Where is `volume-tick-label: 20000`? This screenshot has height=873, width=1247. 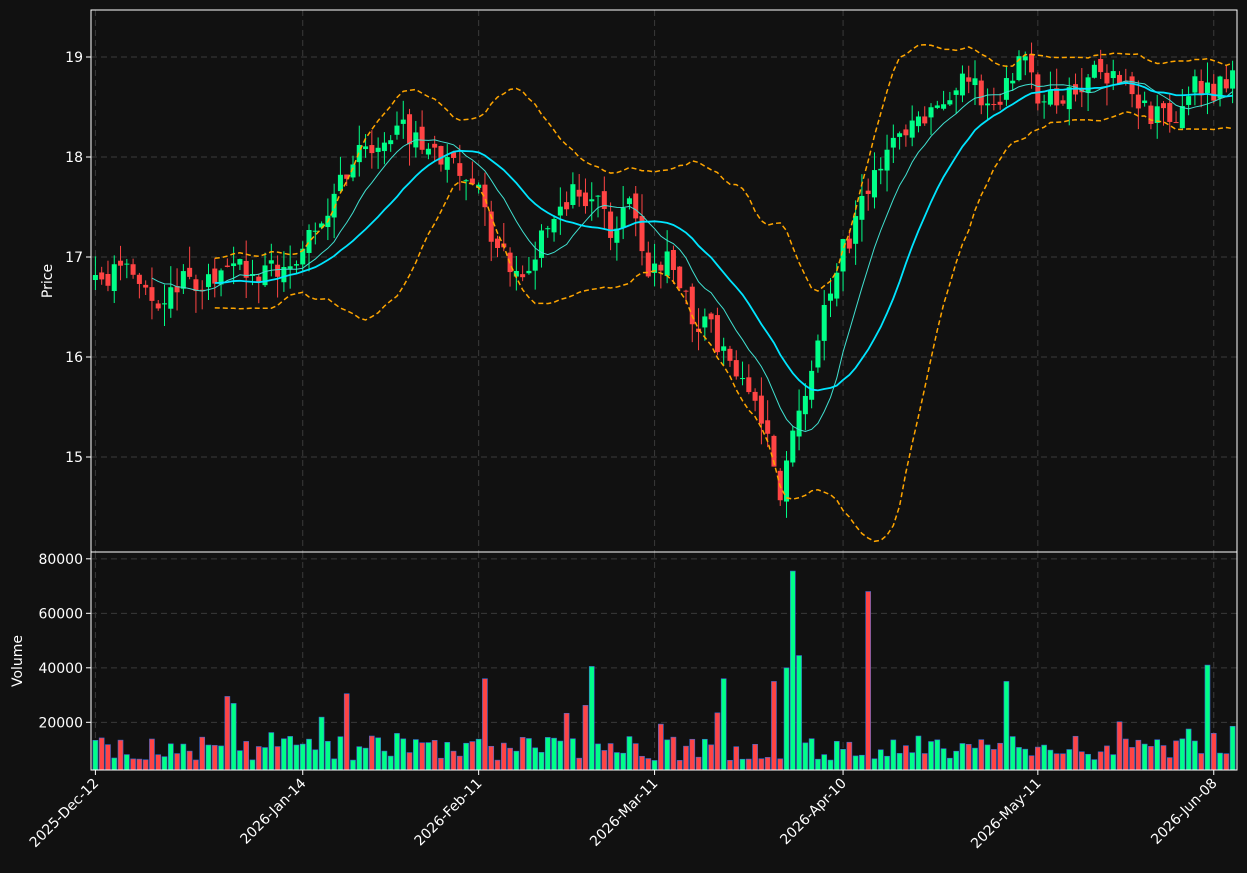
volume-tick-label: 20000 is located at coordinates (60, 723).